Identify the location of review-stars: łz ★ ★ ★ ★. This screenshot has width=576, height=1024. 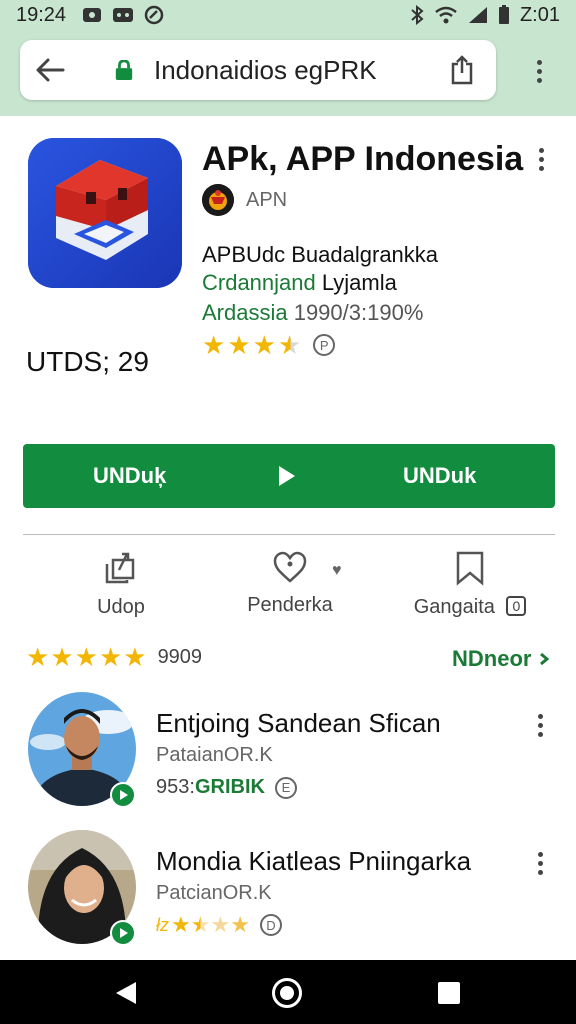
(203, 925).